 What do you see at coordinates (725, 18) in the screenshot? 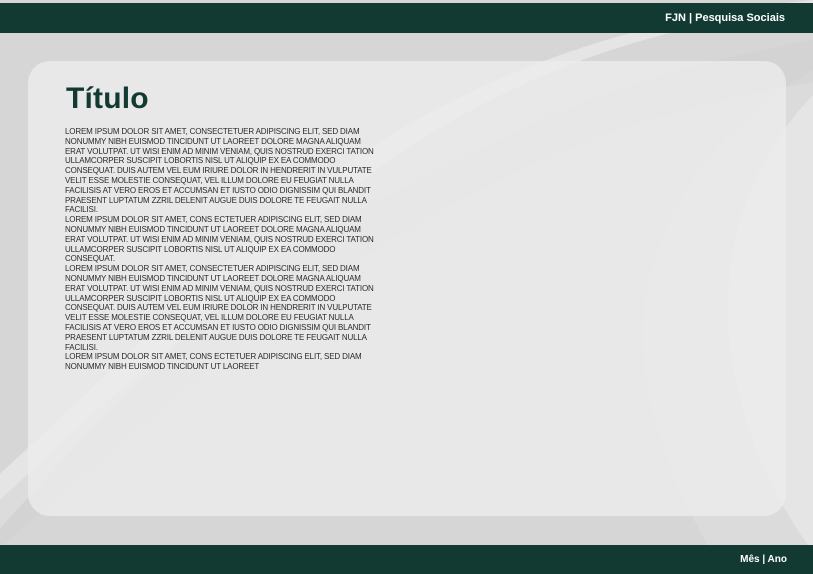
I see `top-bar-title: FJN | Pesquisa Sociais` at bounding box center [725, 18].